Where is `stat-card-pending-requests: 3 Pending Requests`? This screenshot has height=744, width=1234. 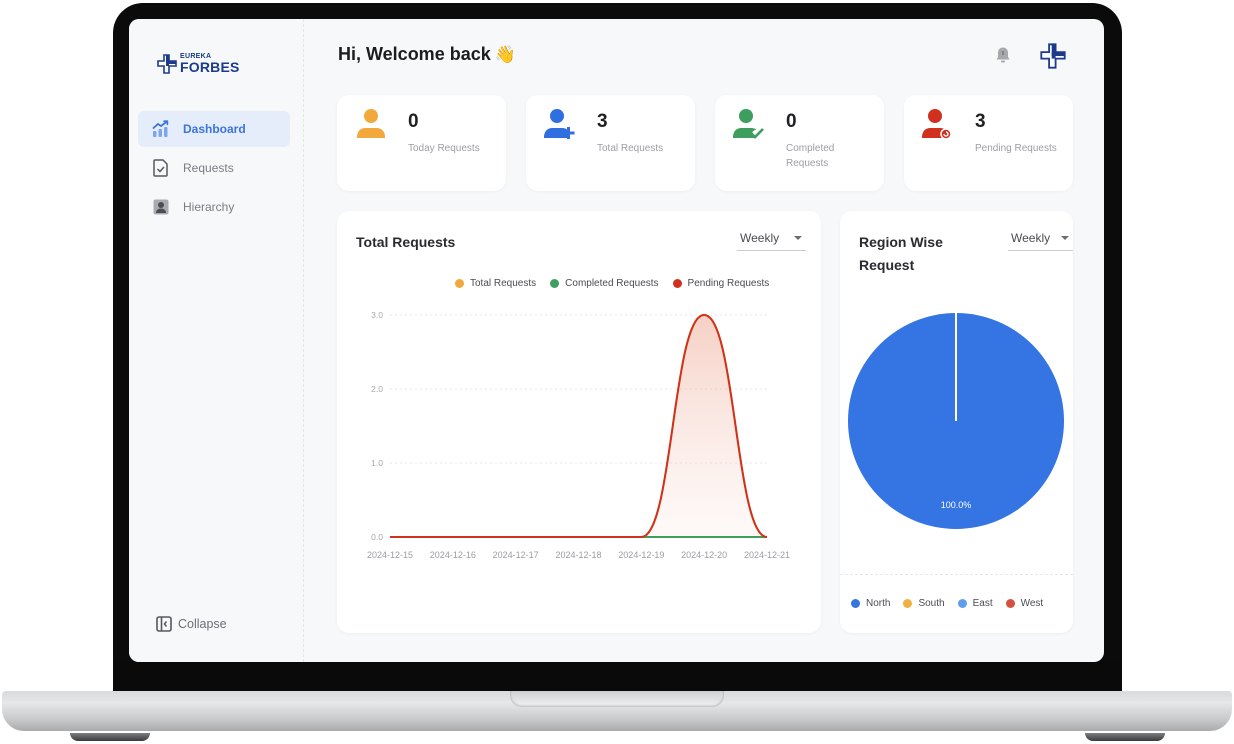
stat-card-pending-requests: 3 Pending Requests is located at coordinates (988, 143).